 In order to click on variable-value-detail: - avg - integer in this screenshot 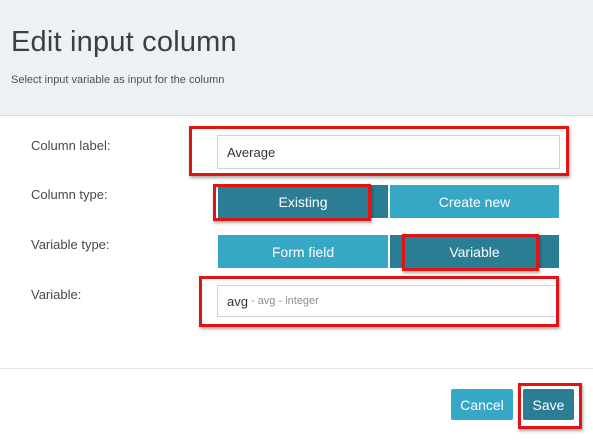, I will do `click(284, 301)`.